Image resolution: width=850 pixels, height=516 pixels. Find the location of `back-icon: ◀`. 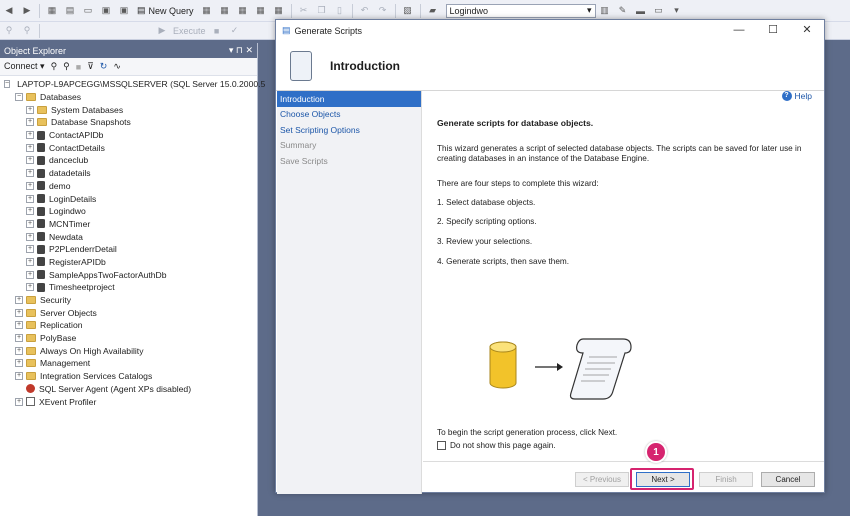

back-icon: ◀ is located at coordinates (9, 11).